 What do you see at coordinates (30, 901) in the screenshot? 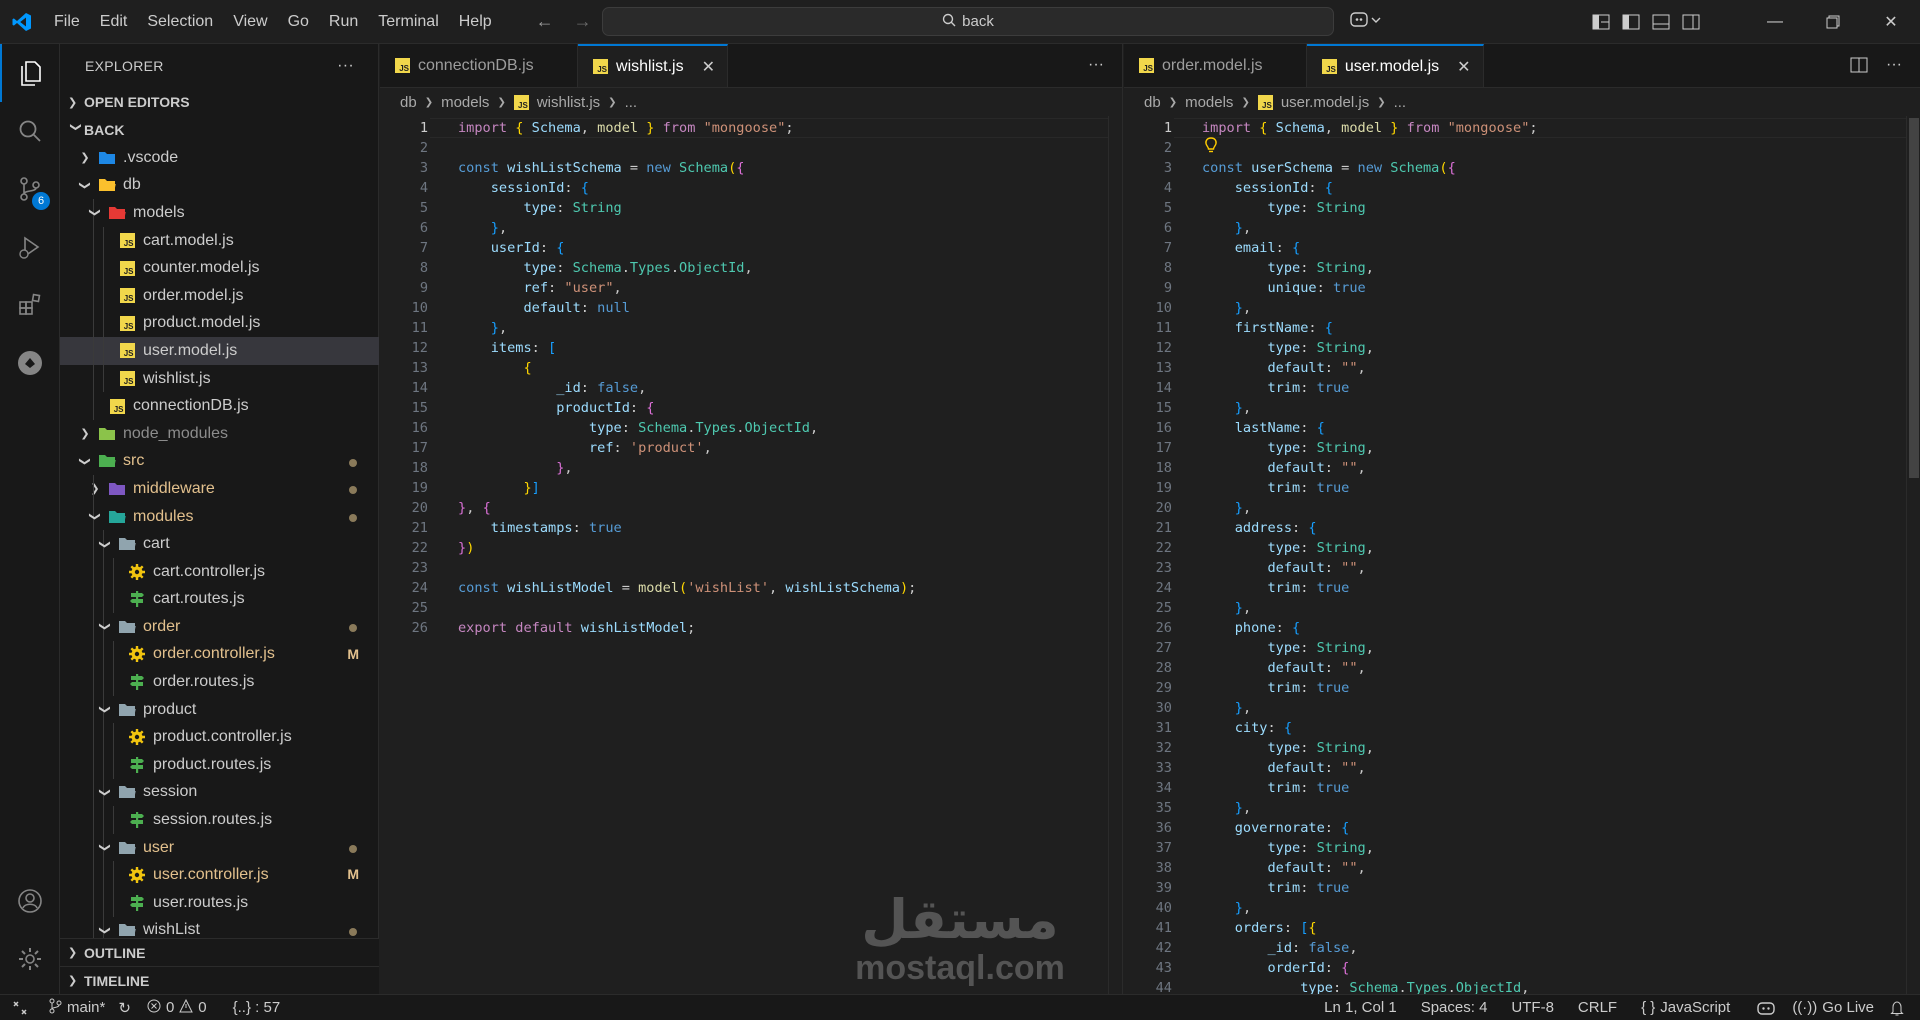
I see `accounts-icon` at bounding box center [30, 901].